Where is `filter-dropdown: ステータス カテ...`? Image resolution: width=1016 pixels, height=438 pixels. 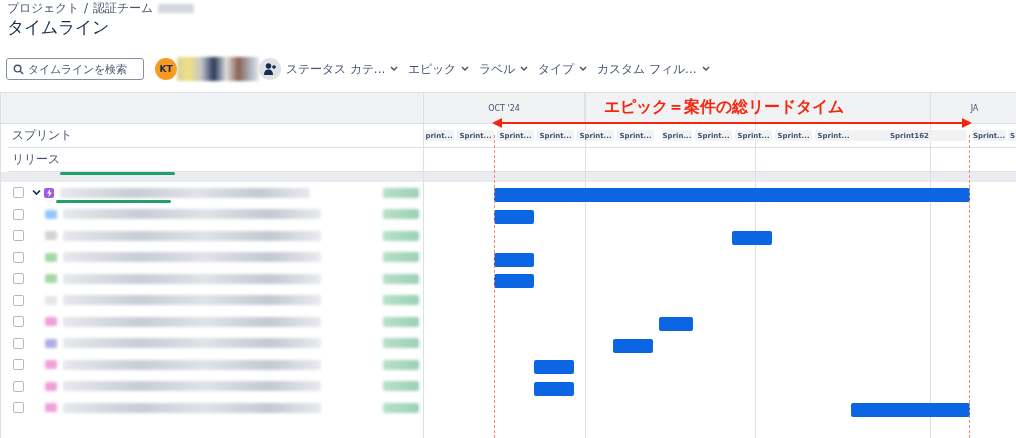 filter-dropdown: ステータス カテ... is located at coordinates (342, 69).